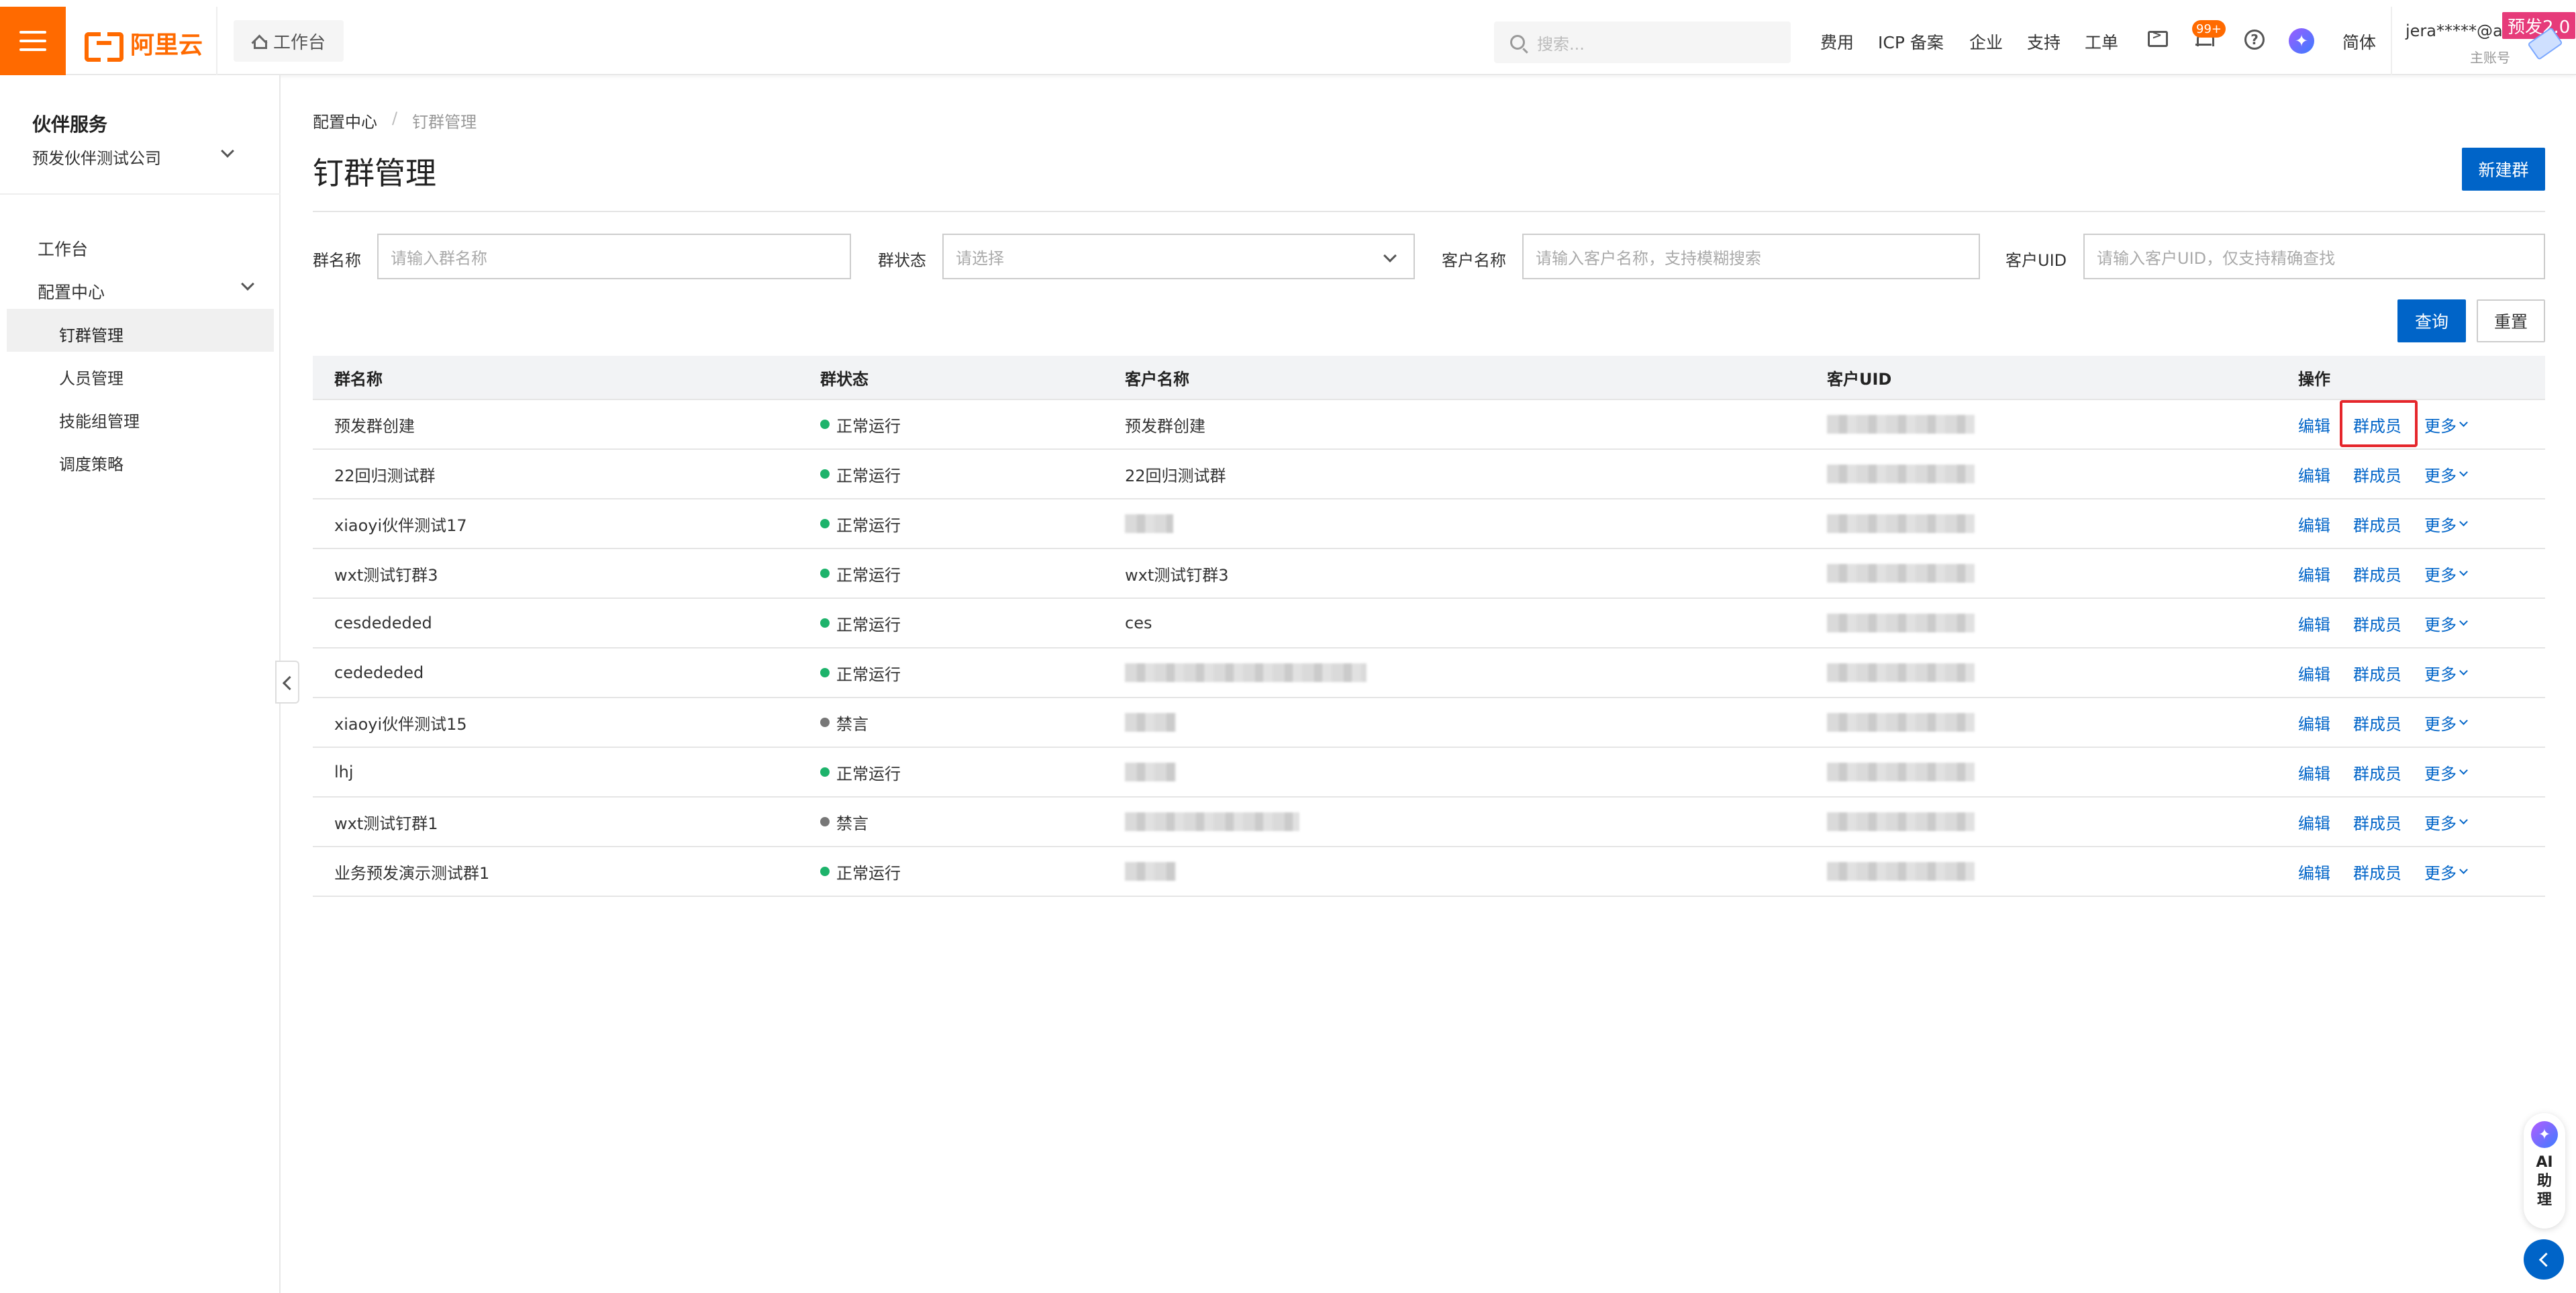  Describe the element at coordinates (71, 291) in the screenshot. I see `sidebar-item-config-center: 配置中心` at that location.